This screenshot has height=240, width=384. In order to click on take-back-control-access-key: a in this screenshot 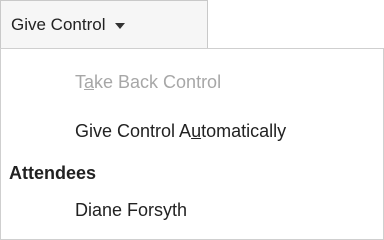, I will do `click(89, 82)`.